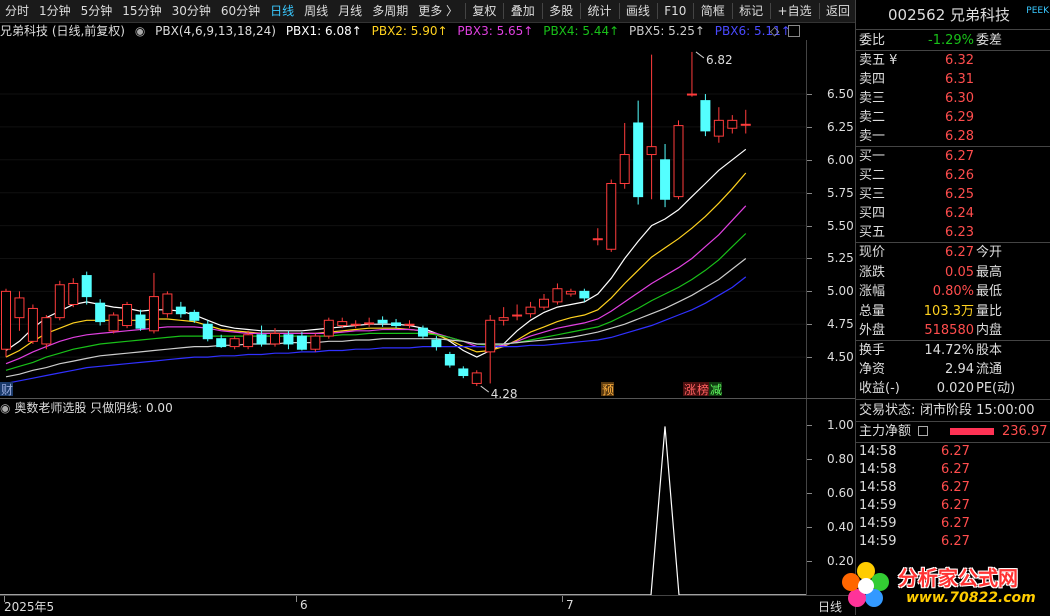 This screenshot has width=1050, height=616. I want to click on toolbar-button-8: +自选, so click(795, 11).